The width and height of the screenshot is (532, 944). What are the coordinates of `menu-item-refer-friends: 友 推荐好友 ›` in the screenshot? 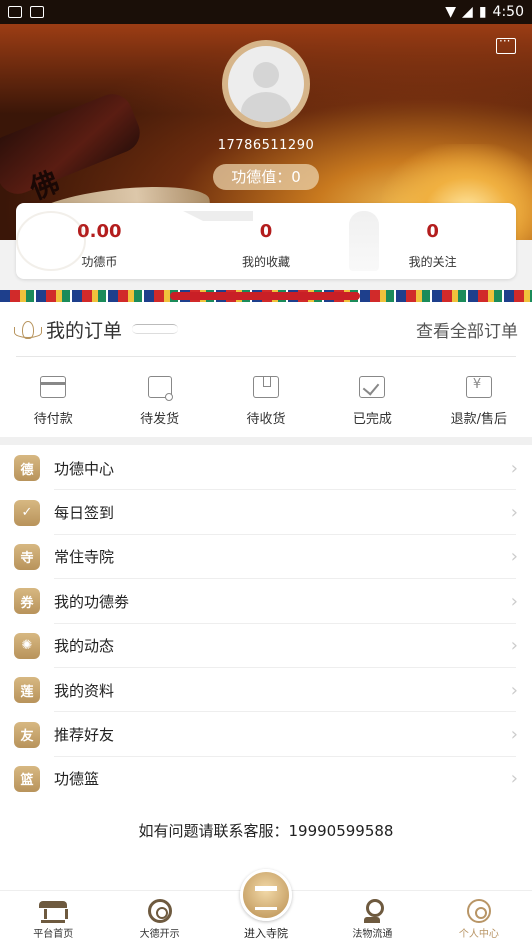 It's located at (266, 735).